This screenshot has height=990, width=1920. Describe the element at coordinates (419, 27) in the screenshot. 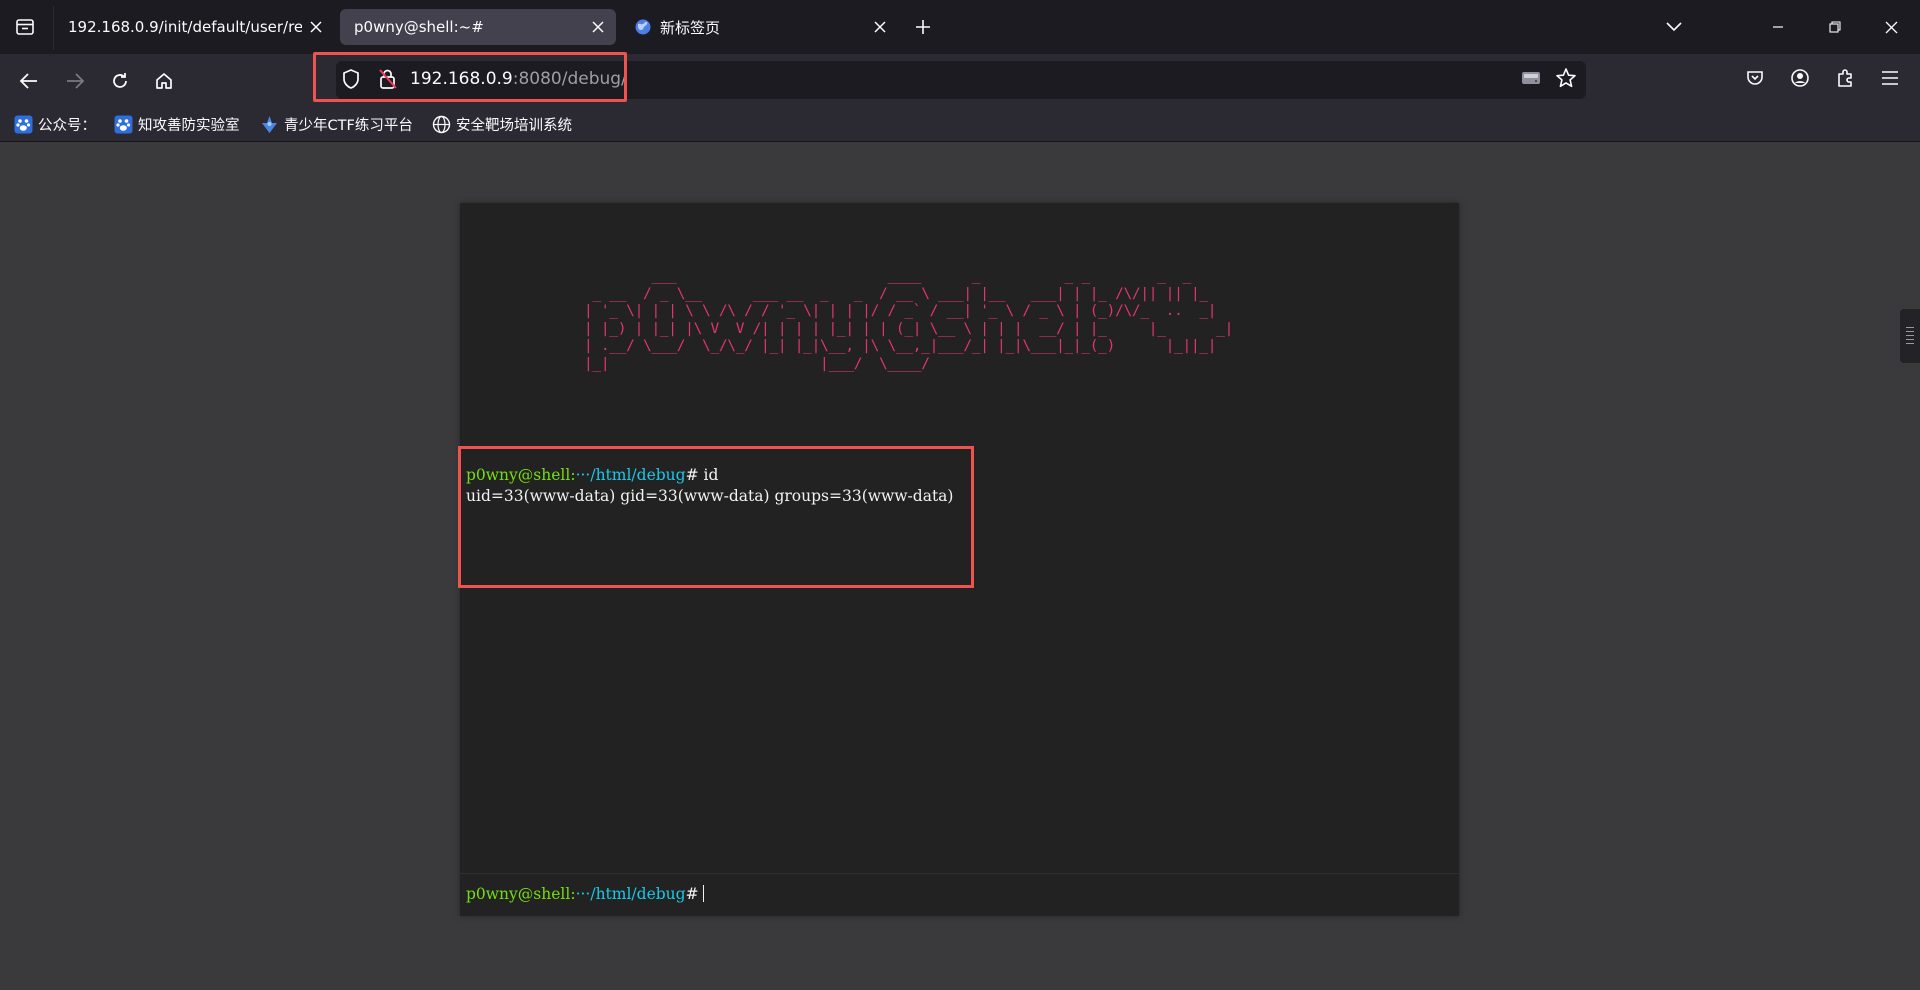

I see `tab-title: p0wny@shell:~#` at that location.